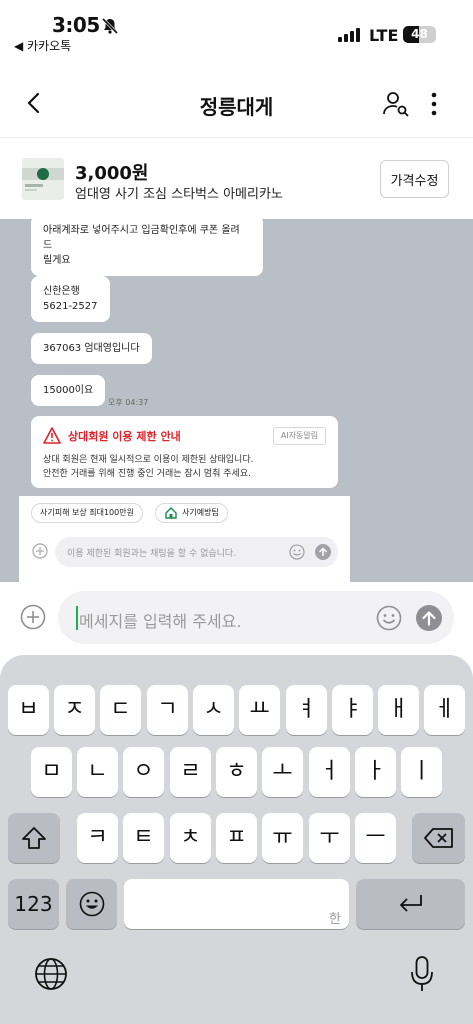 The image size is (473, 1024). Describe the element at coordinates (97, 838) in the screenshot. I see `key: ㅋ` at that location.